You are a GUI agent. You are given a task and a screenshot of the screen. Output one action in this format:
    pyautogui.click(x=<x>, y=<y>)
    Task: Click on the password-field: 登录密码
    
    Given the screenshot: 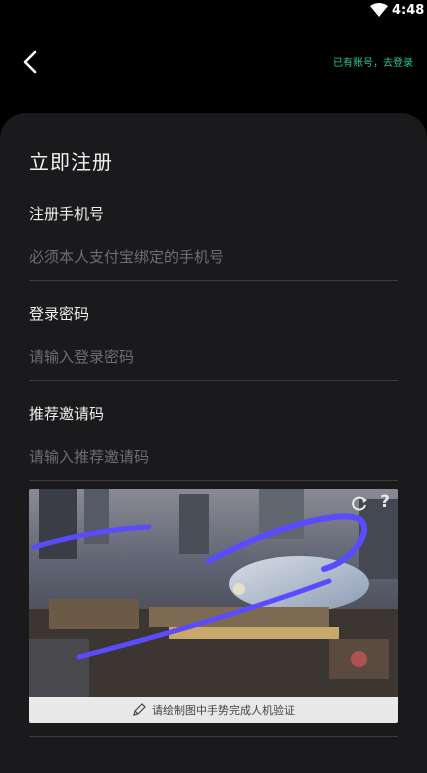 What is the action you would take?
    pyautogui.click(x=213, y=342)
    